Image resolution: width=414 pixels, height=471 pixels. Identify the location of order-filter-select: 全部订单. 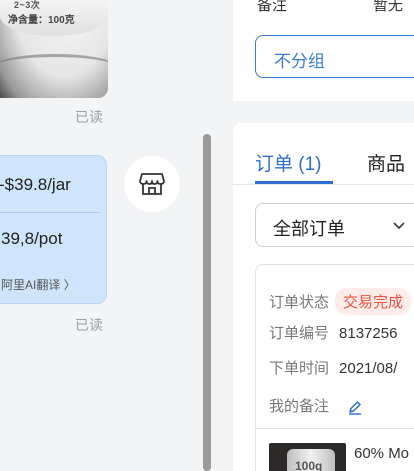
(334, 225).